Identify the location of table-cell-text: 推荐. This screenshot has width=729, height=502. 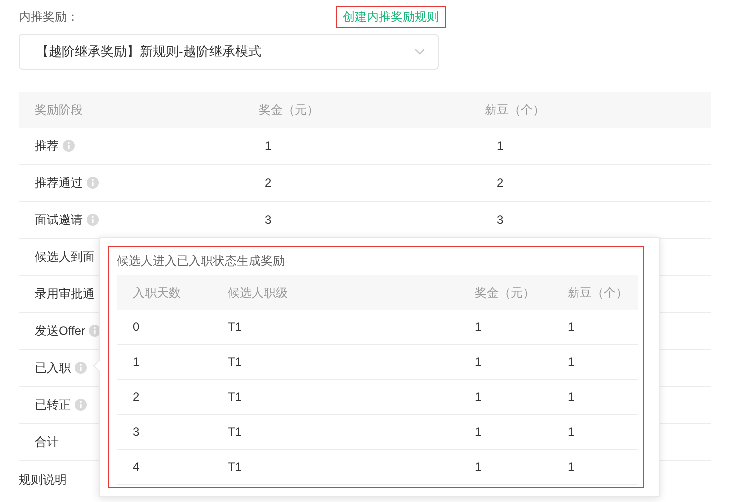
(47, 146).